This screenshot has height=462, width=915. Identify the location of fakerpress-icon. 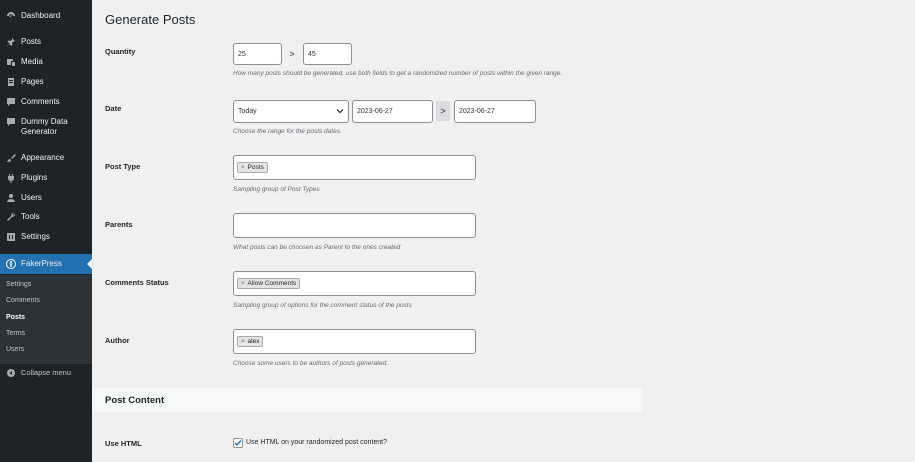
(11, 264).